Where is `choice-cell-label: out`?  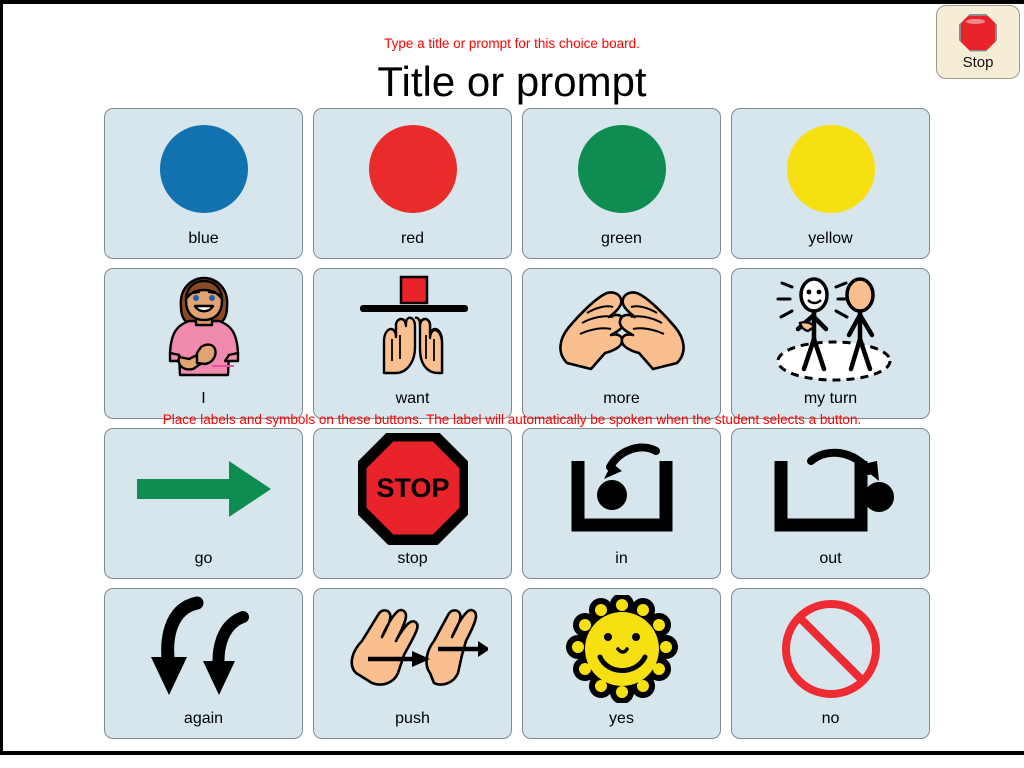 choice-cell-label: out is located at coordinates (830, 558).